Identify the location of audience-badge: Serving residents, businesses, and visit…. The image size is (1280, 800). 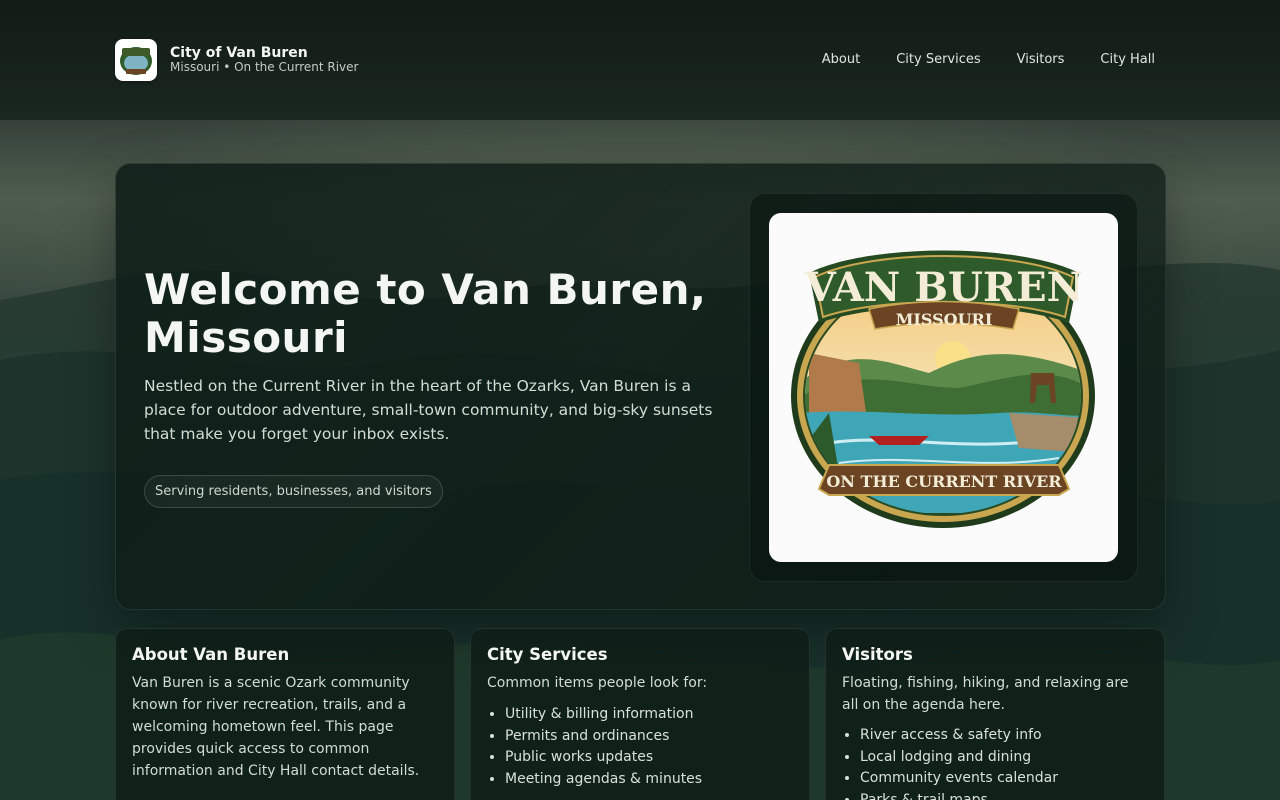
(293, 491).